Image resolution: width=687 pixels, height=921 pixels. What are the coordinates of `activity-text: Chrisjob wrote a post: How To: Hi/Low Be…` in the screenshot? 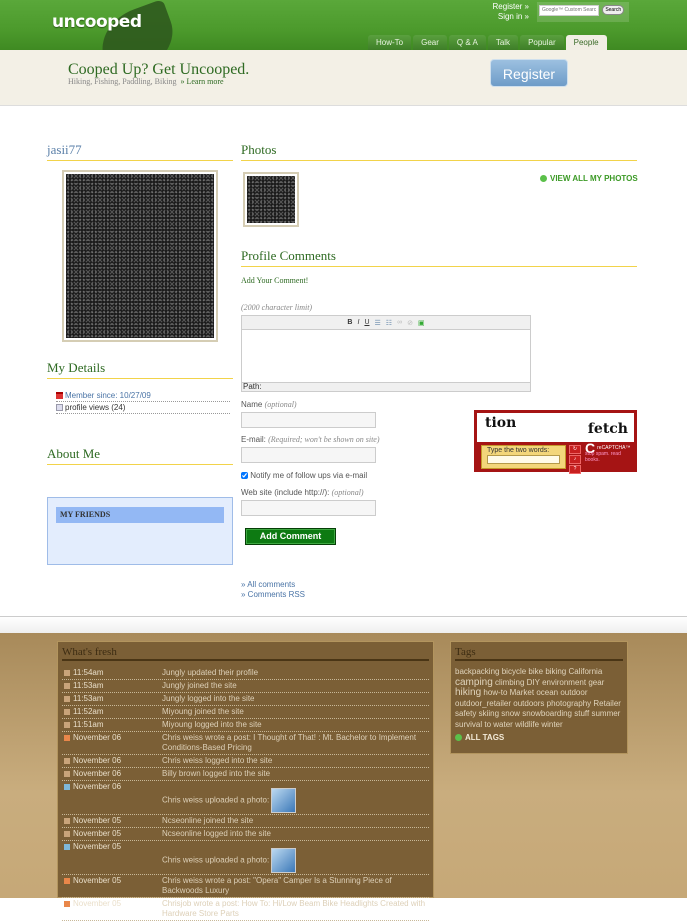 It's located at (294, 908).